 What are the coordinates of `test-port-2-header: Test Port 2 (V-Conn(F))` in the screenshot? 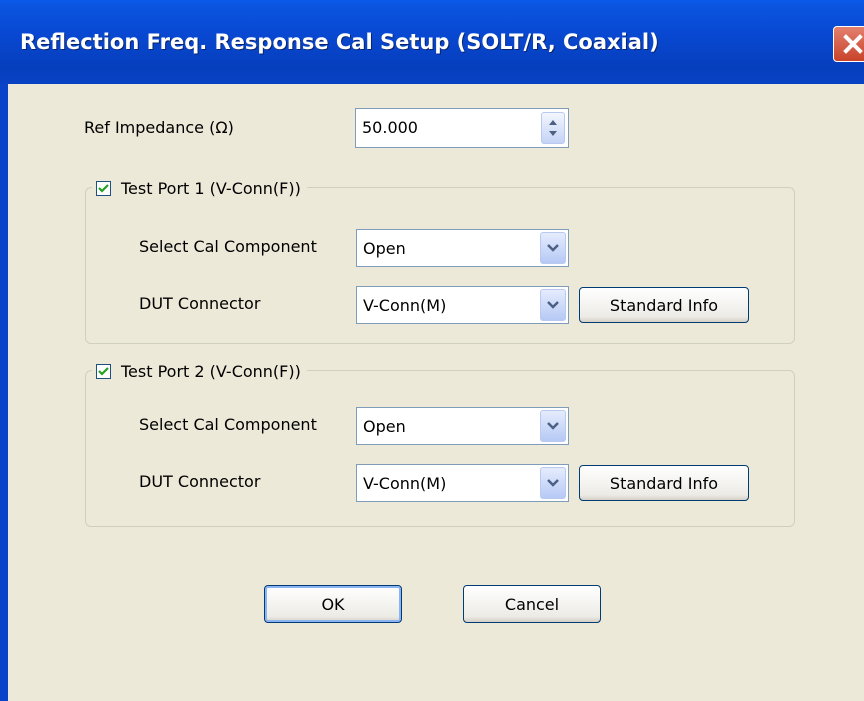 It's located at (199, 371).